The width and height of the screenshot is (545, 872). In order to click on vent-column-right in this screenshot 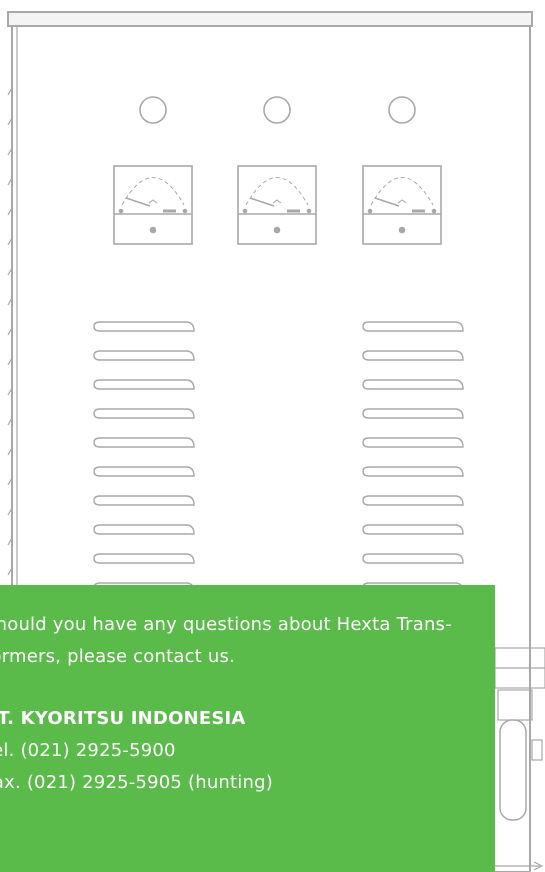, I will do `click(413, 457)`.